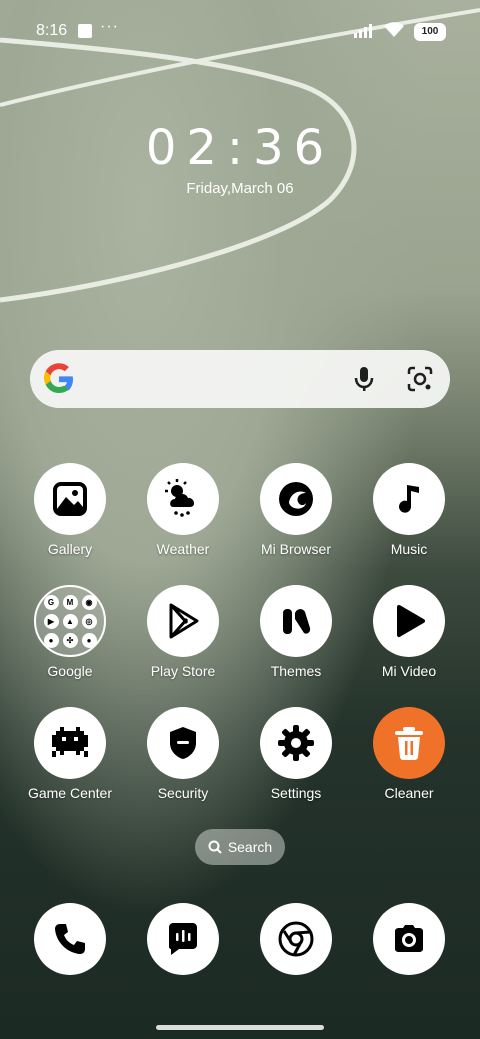 This screenshot has width=480, height=1039. What do you see at coordinates (296, 499) in the screenshot?
I see `mi-browser-icon` at bounding box center [296, 499].